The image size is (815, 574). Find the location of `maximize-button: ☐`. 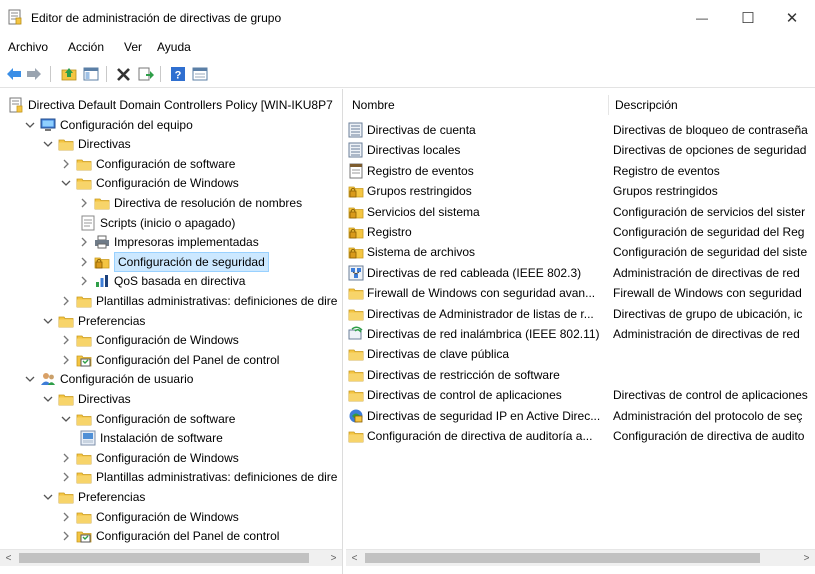

maximize-button: ☐ is located at coordinates (748, 18).